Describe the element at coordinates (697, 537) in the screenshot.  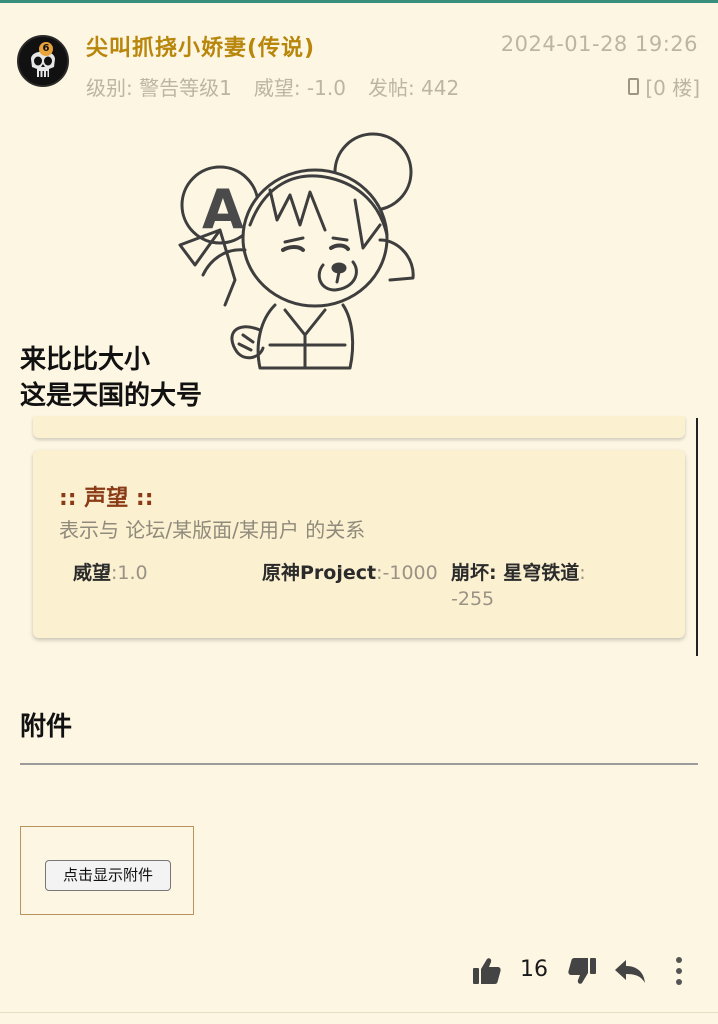
I see `screenshot-edge-line` at that location.